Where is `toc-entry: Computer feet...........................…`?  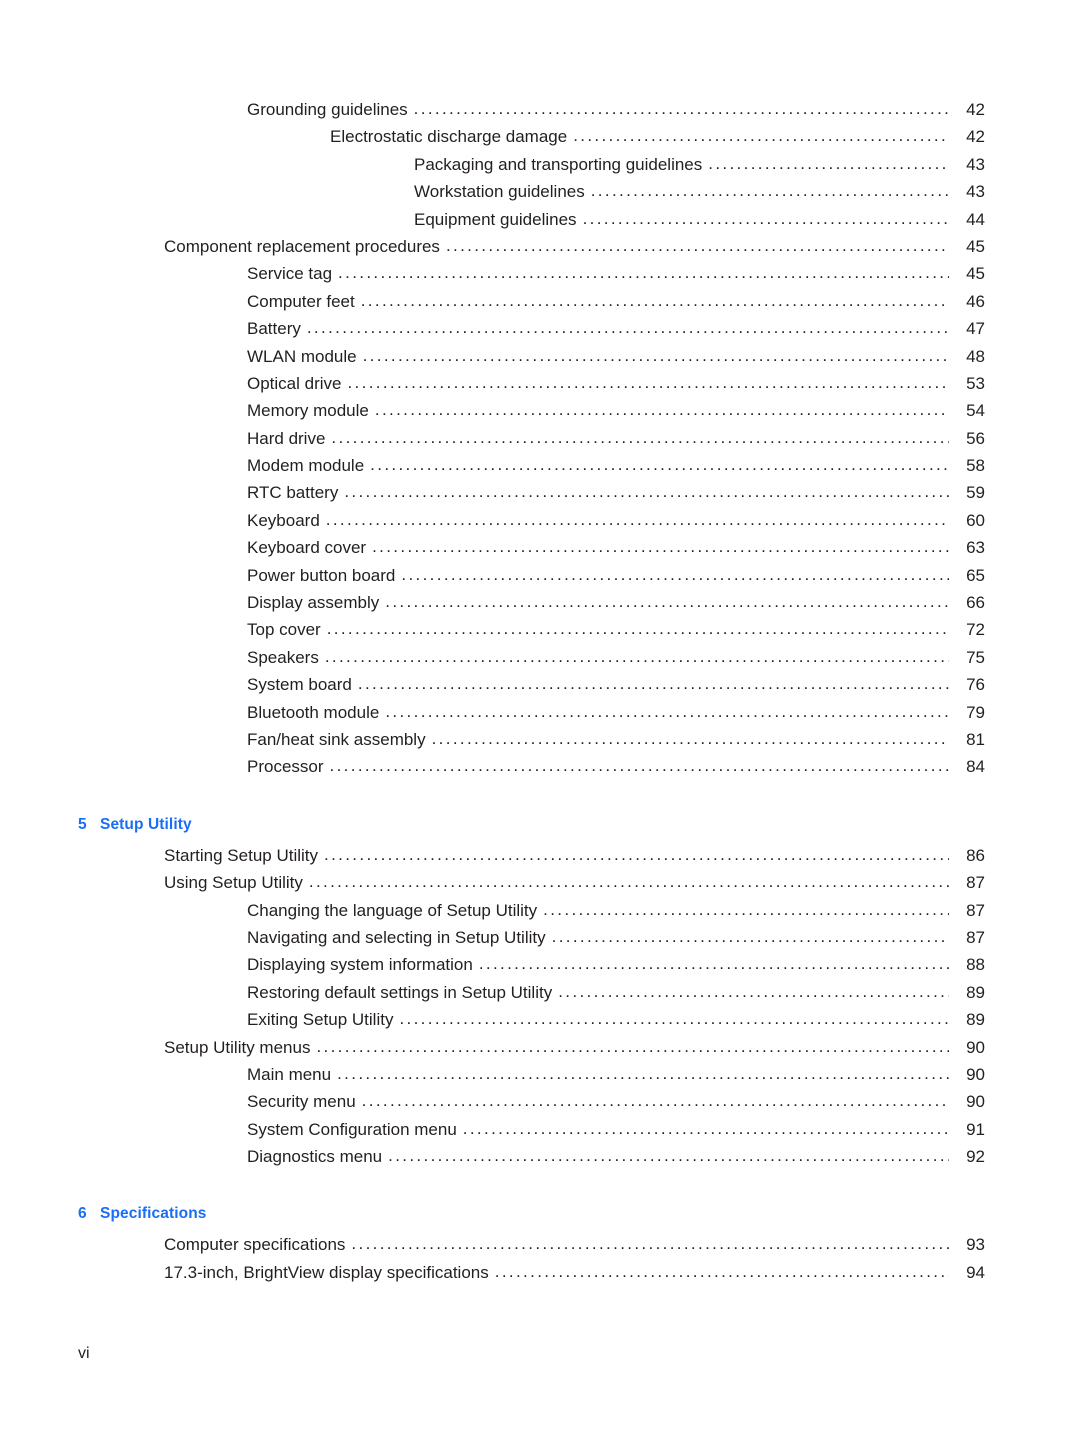 toc-entry: Computer feet...........................… is located at coordinates (540, 305).